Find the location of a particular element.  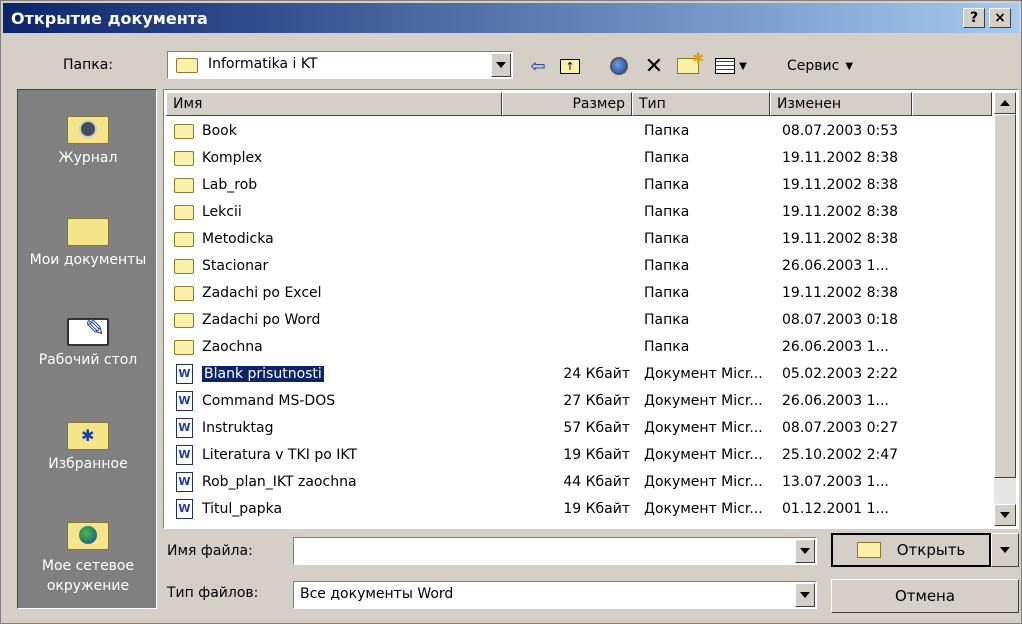

folder-label: Папка: is located at coordinates (88, 65).